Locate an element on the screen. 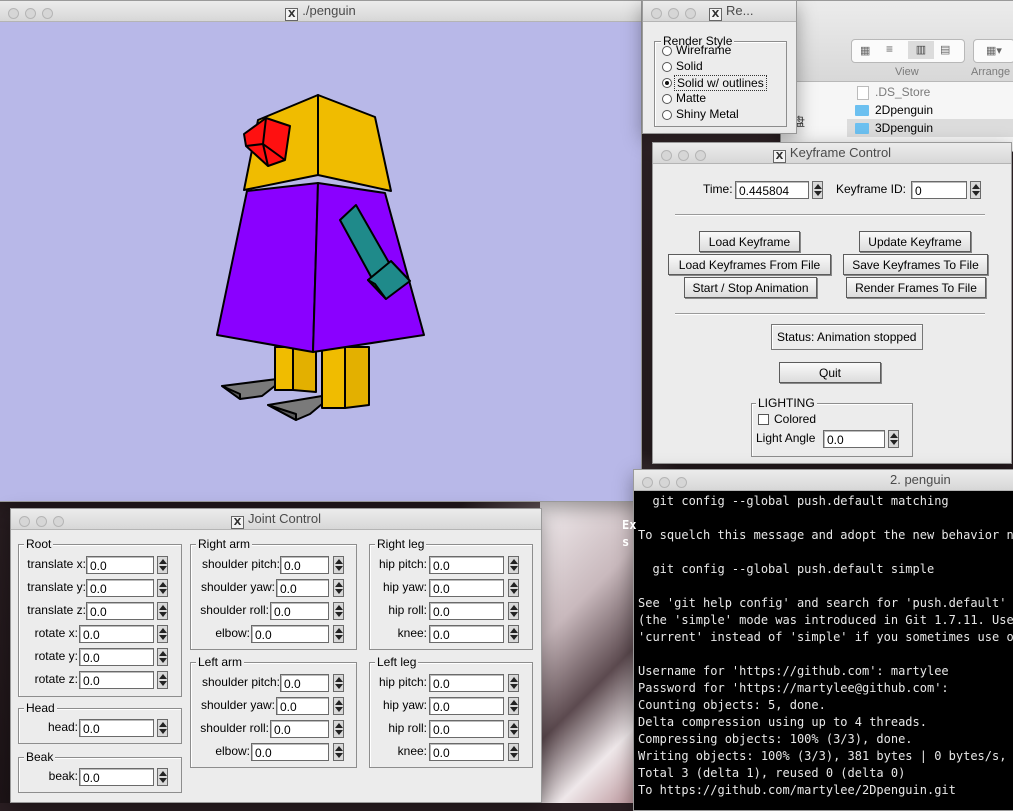  wireframe-radio is located at coordinates (667, 51).